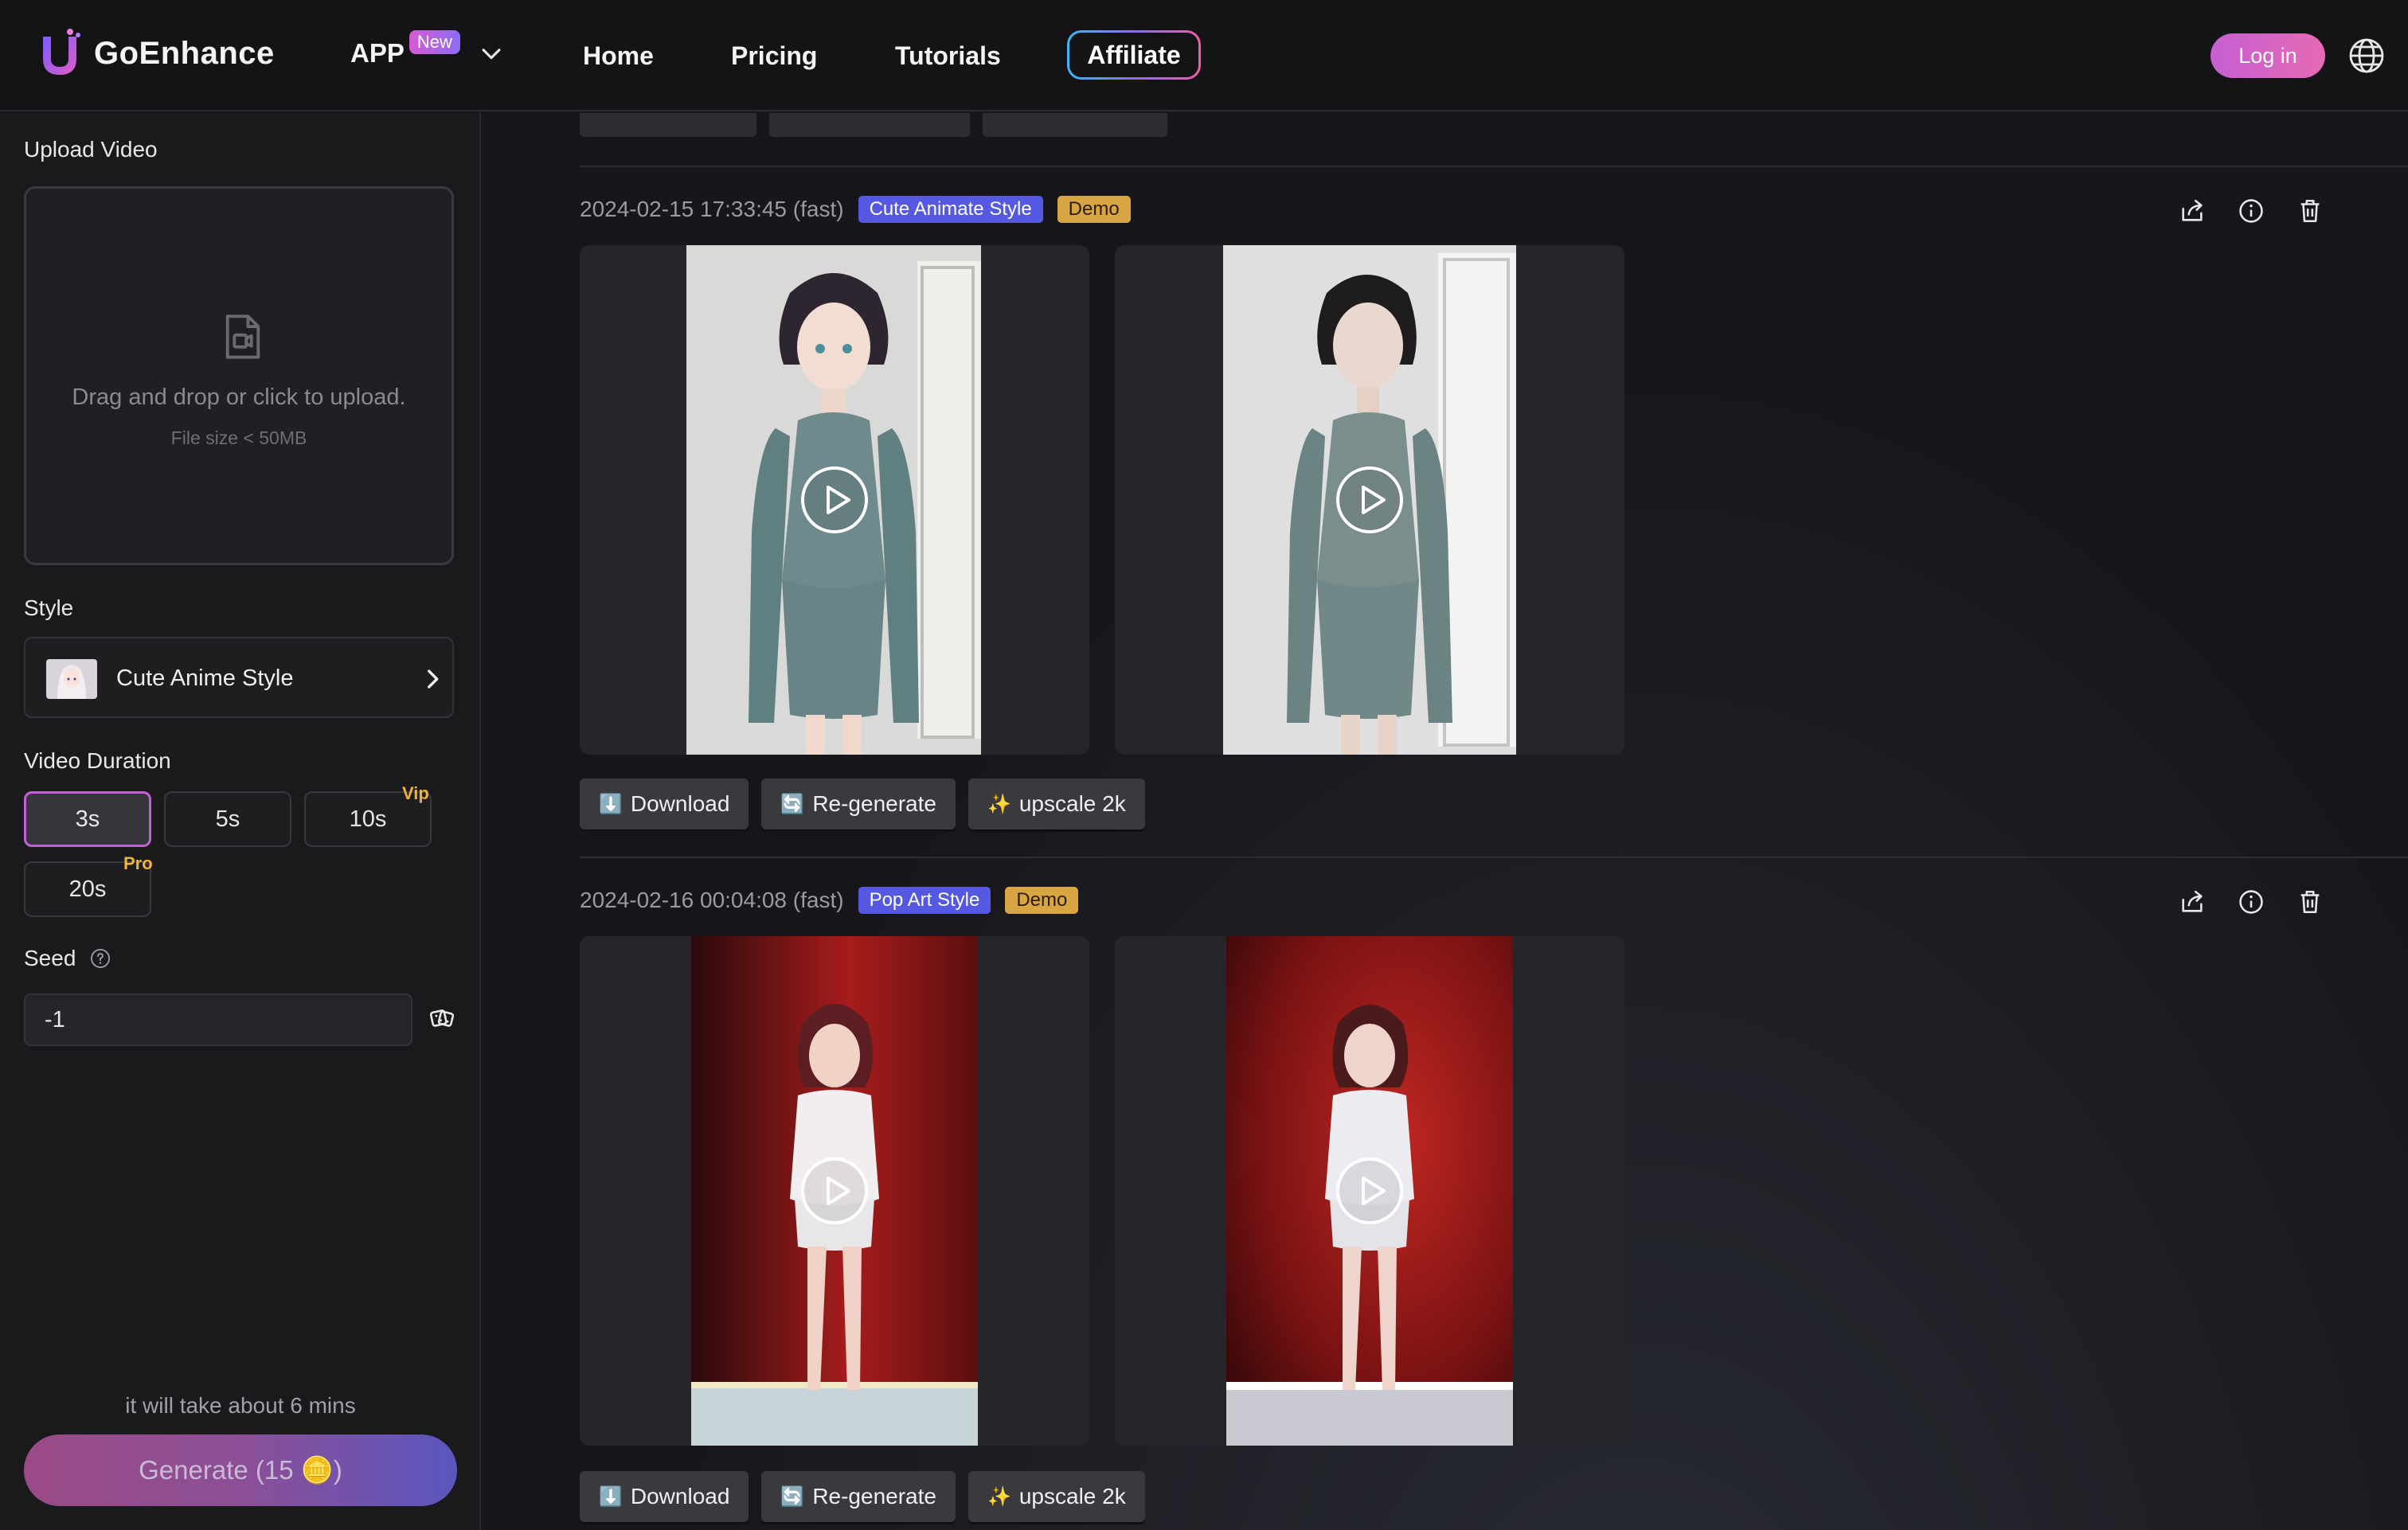 The image size is (2408, 1530). Describe the element at coordinates (240, 1470) in the screenshot. I see `generate-button: Generate (15 🪙)` at that location.